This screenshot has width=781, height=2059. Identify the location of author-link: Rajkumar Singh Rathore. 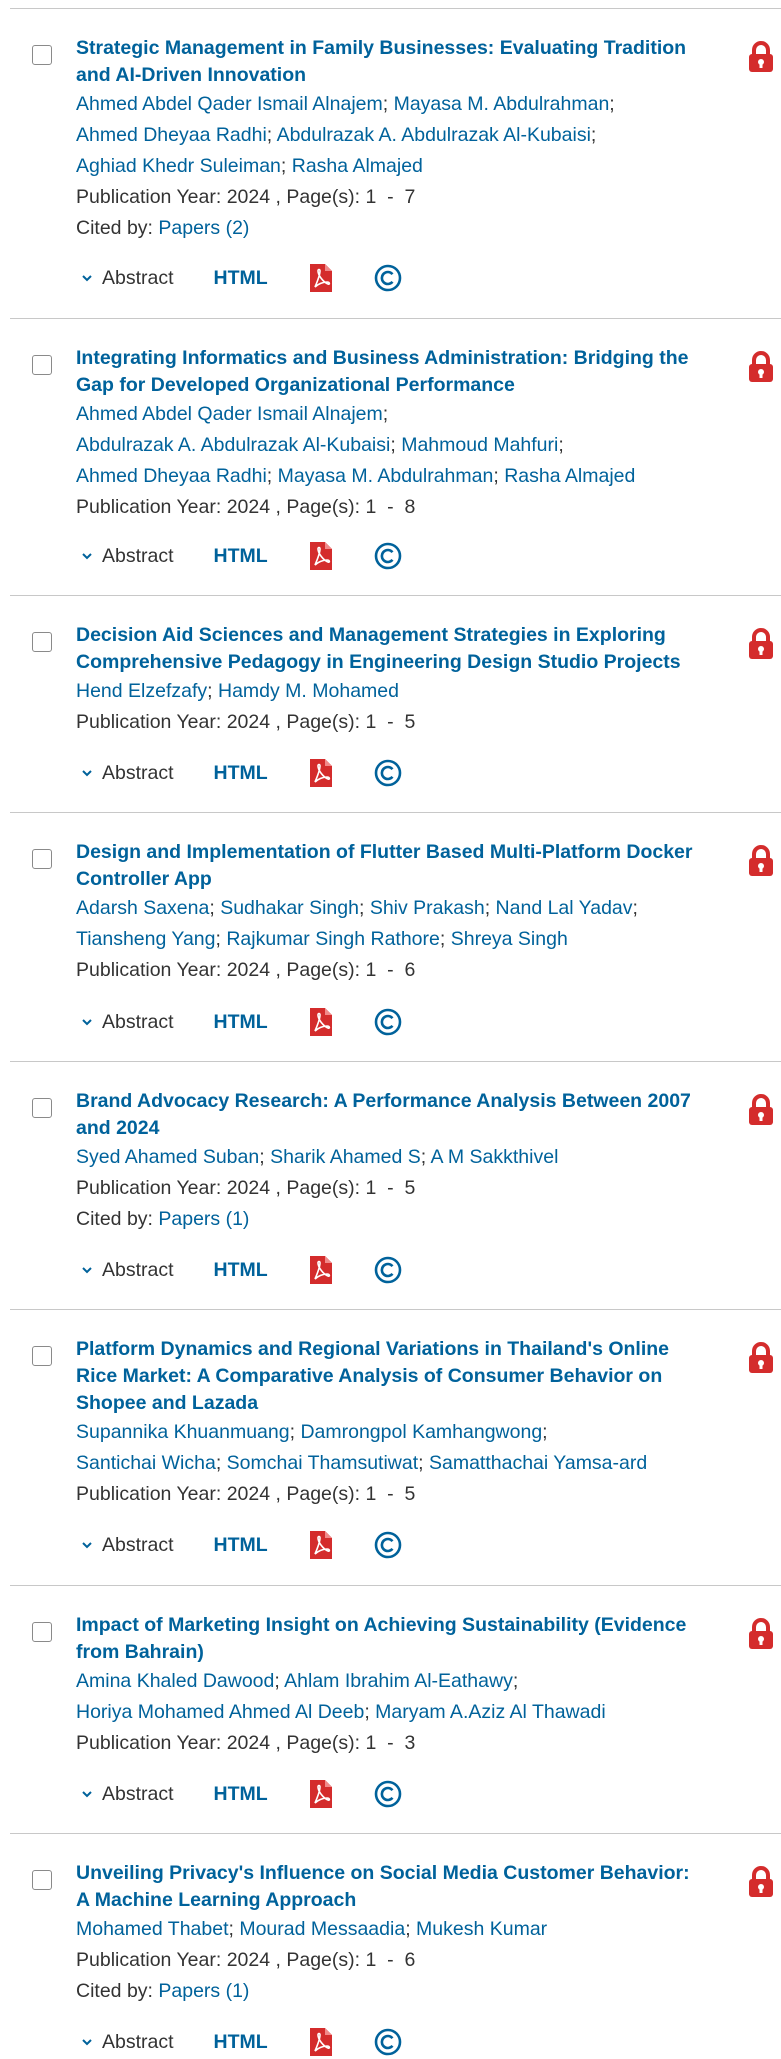
(333, 939).